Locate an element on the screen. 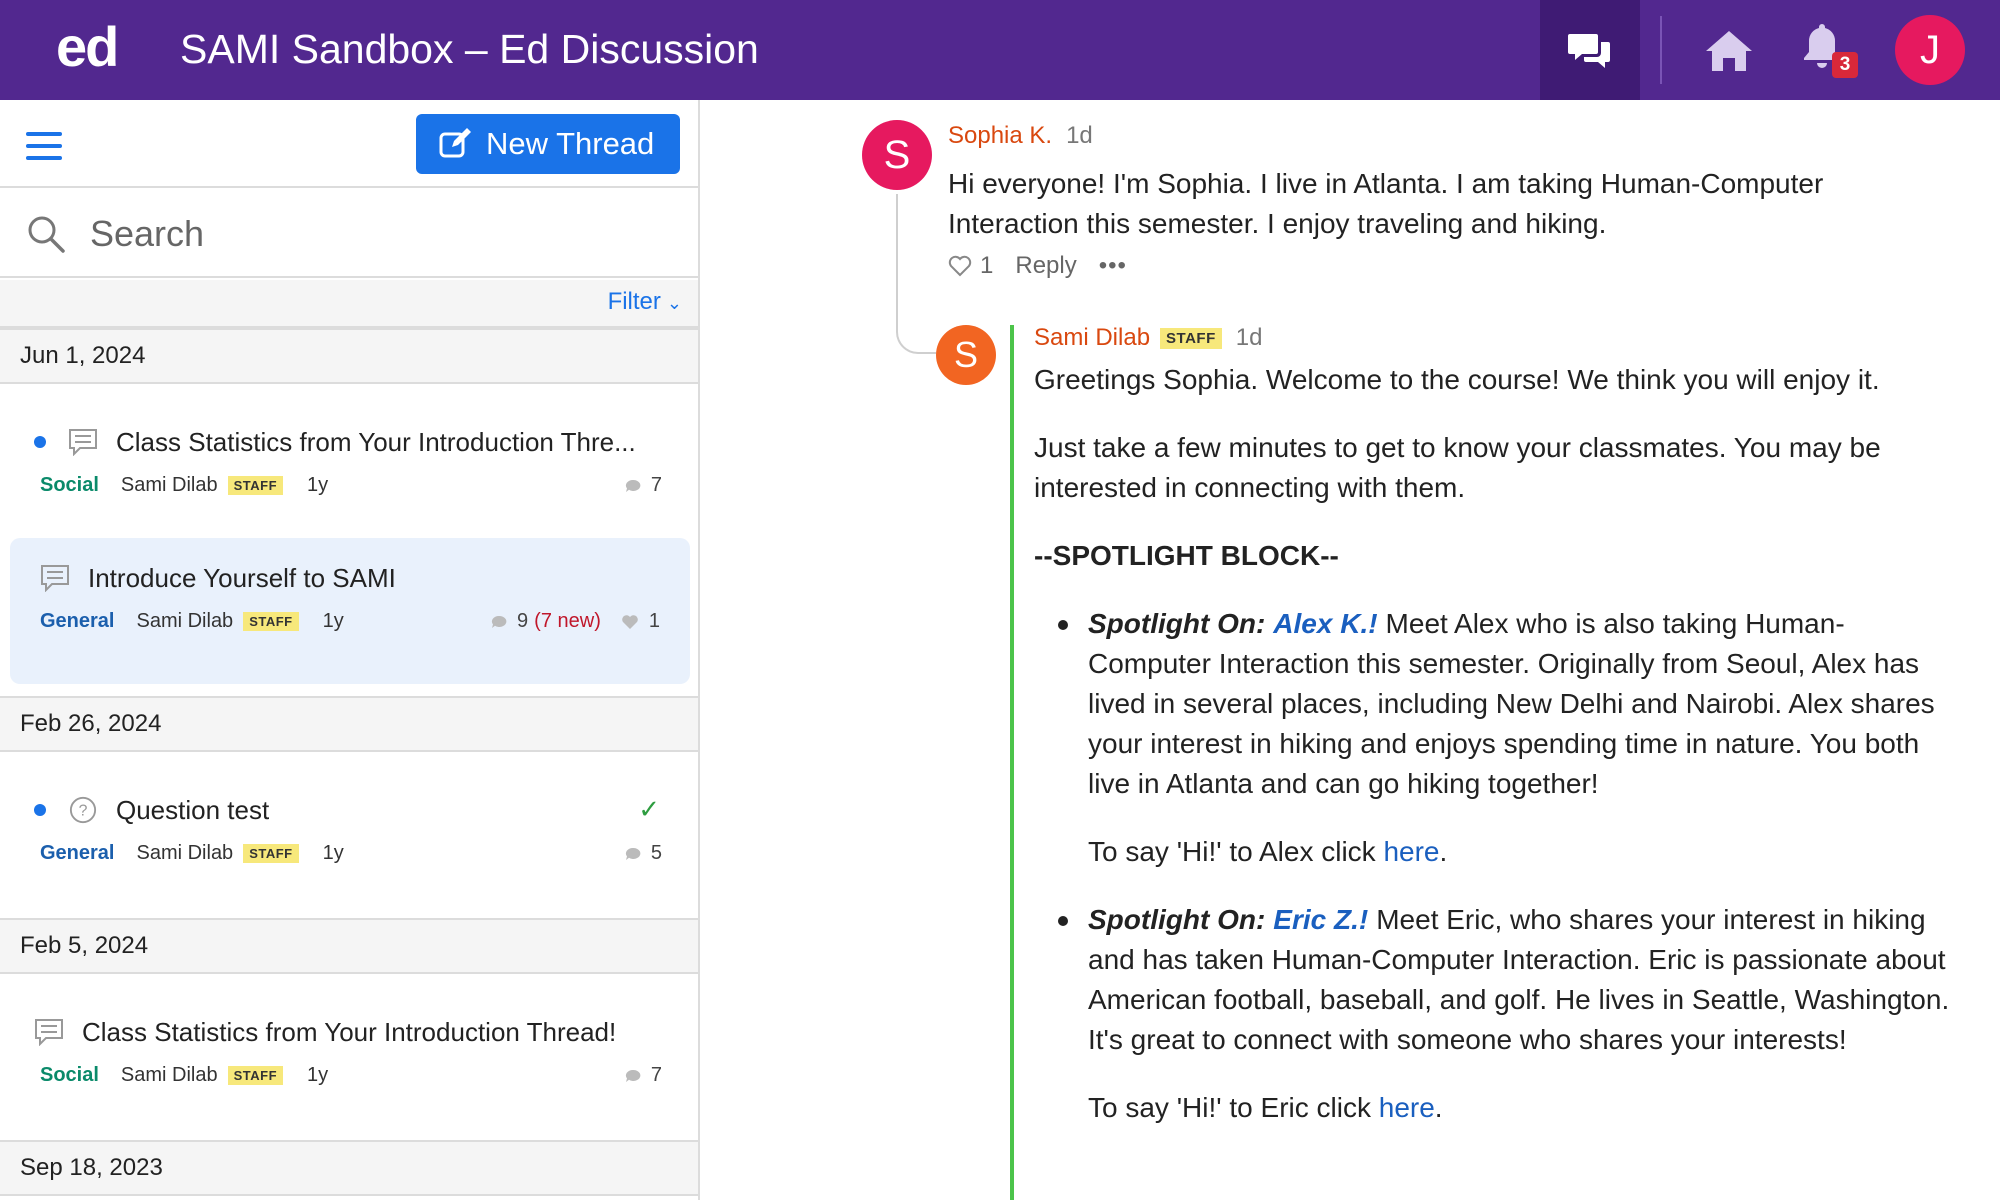  nav-home-button is located at coordinates (1729, 51).